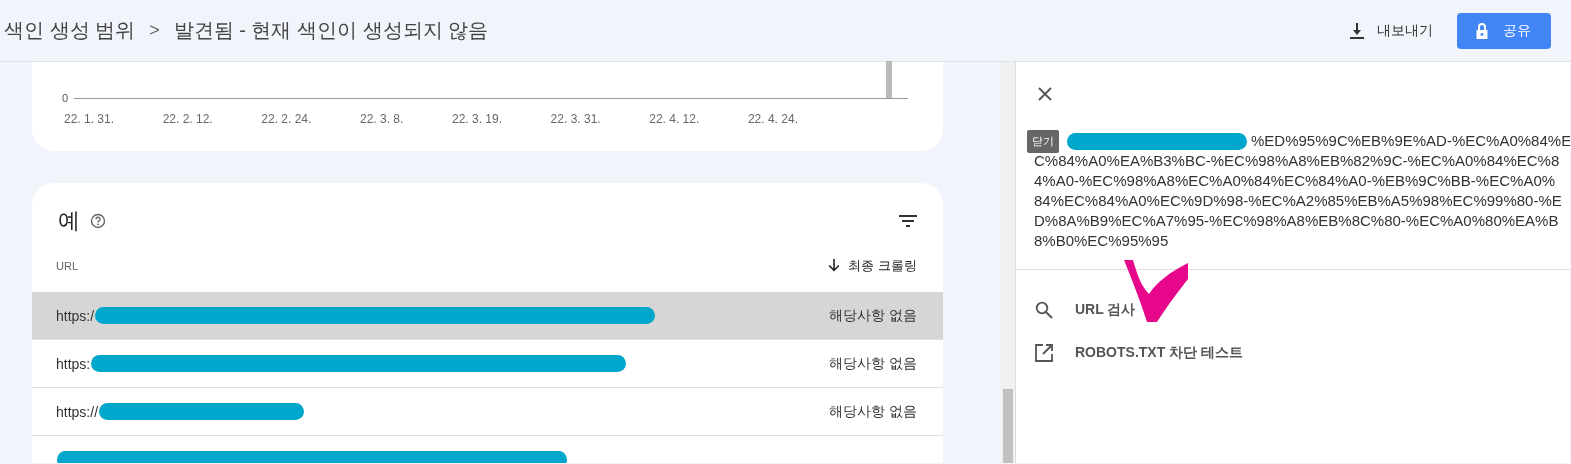  I want to click on axis-tick-label: 22. 3. 19., so click(476, 119).